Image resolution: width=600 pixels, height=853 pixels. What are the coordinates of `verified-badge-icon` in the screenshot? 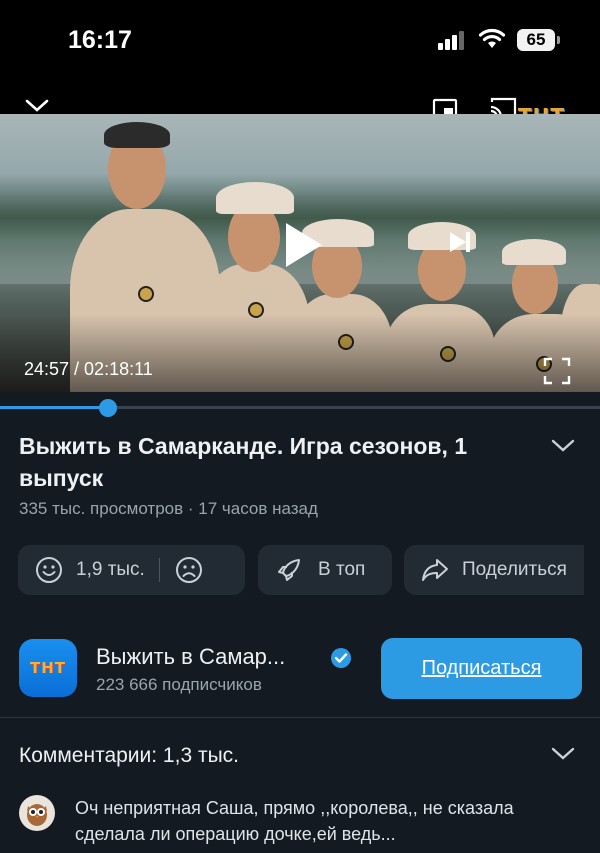 It's located at (341, 658).